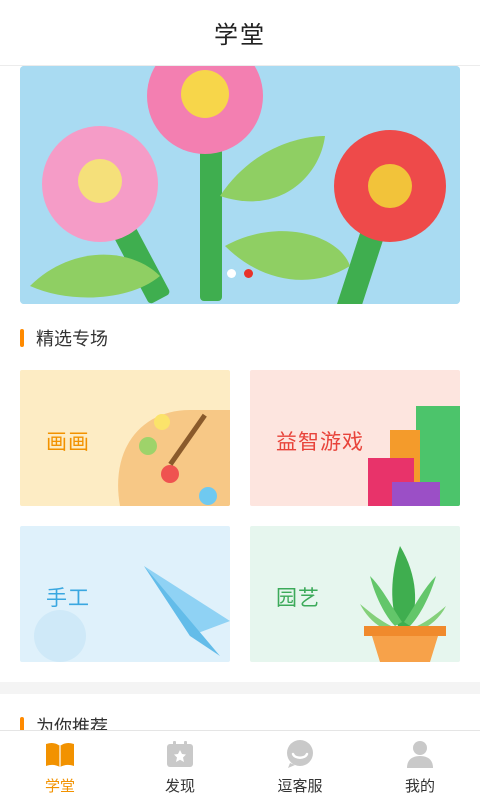  What do you see at coordinates (180, 754) in the screenshot?
I see `calendar-star-icon` at bounding box center [180, 754].